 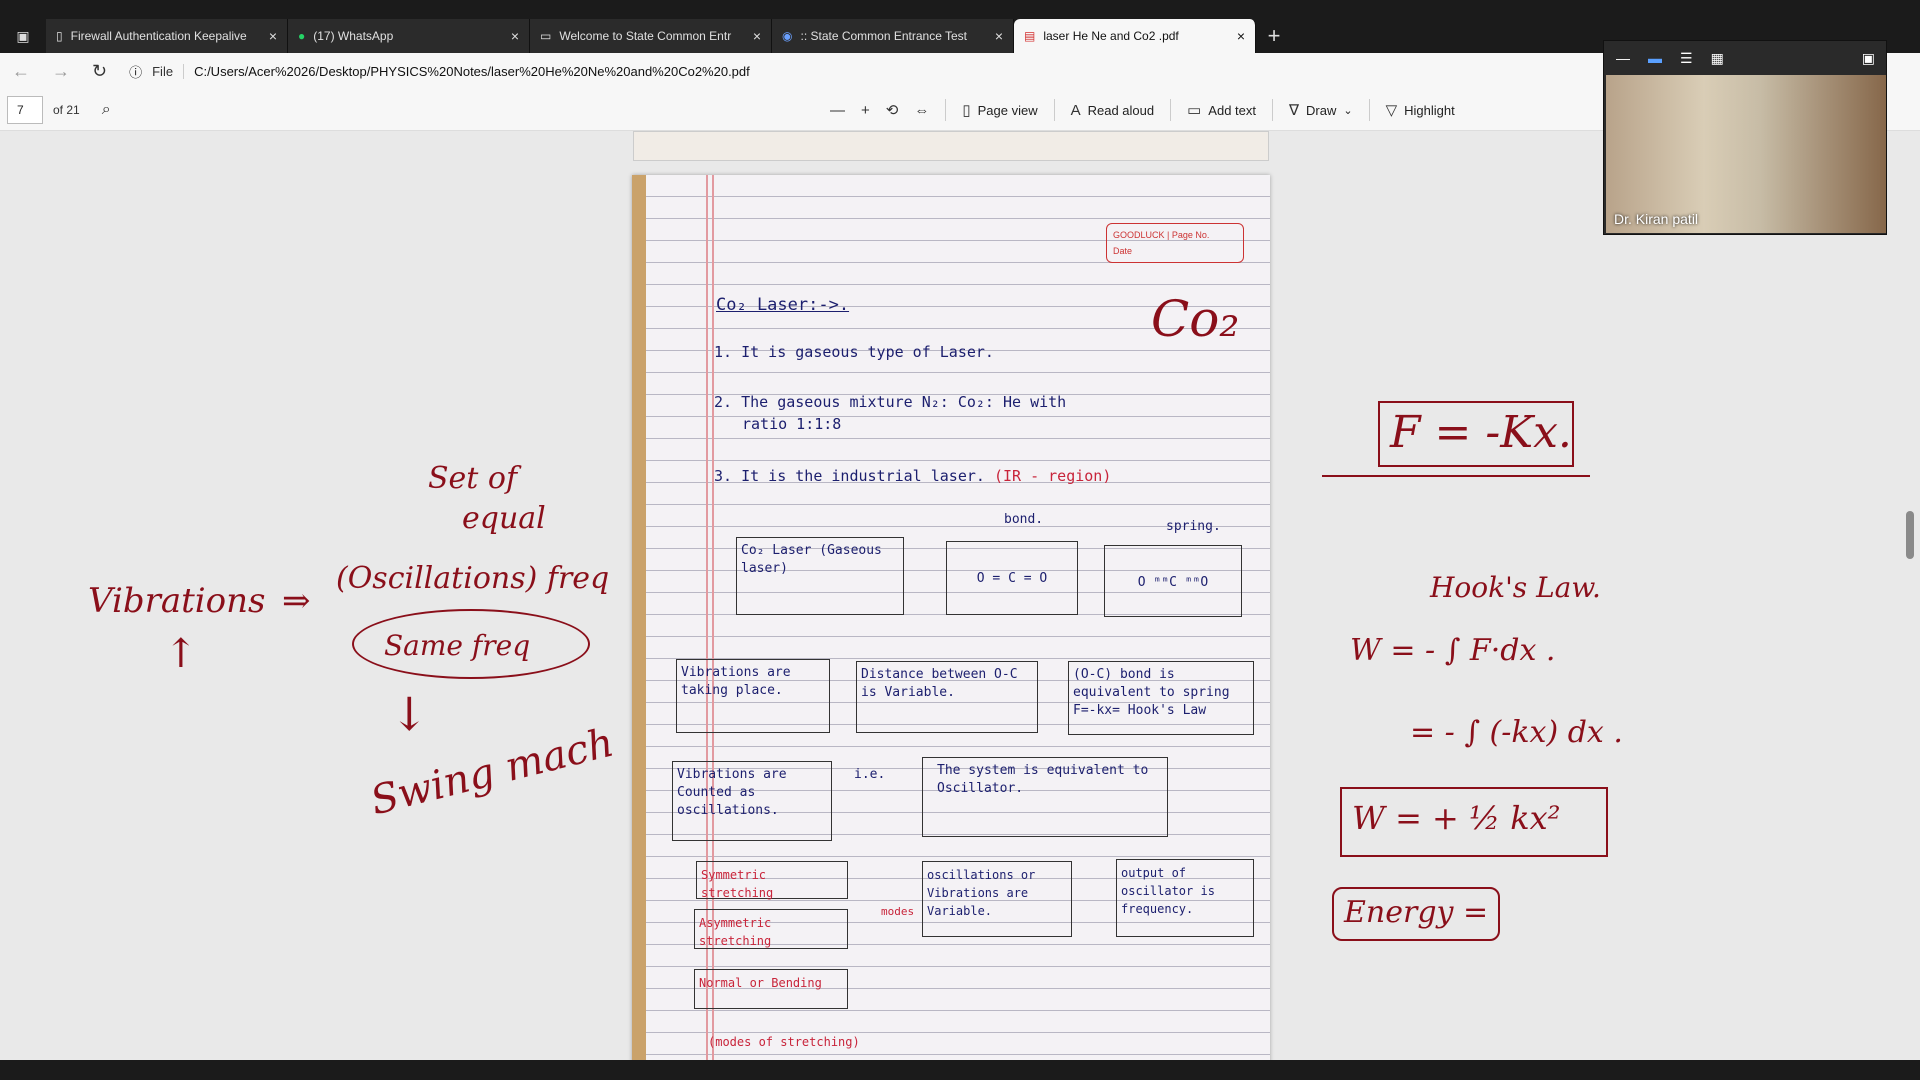 I want to click on box-oco: O = C = O, so click(x=1012, y=578).